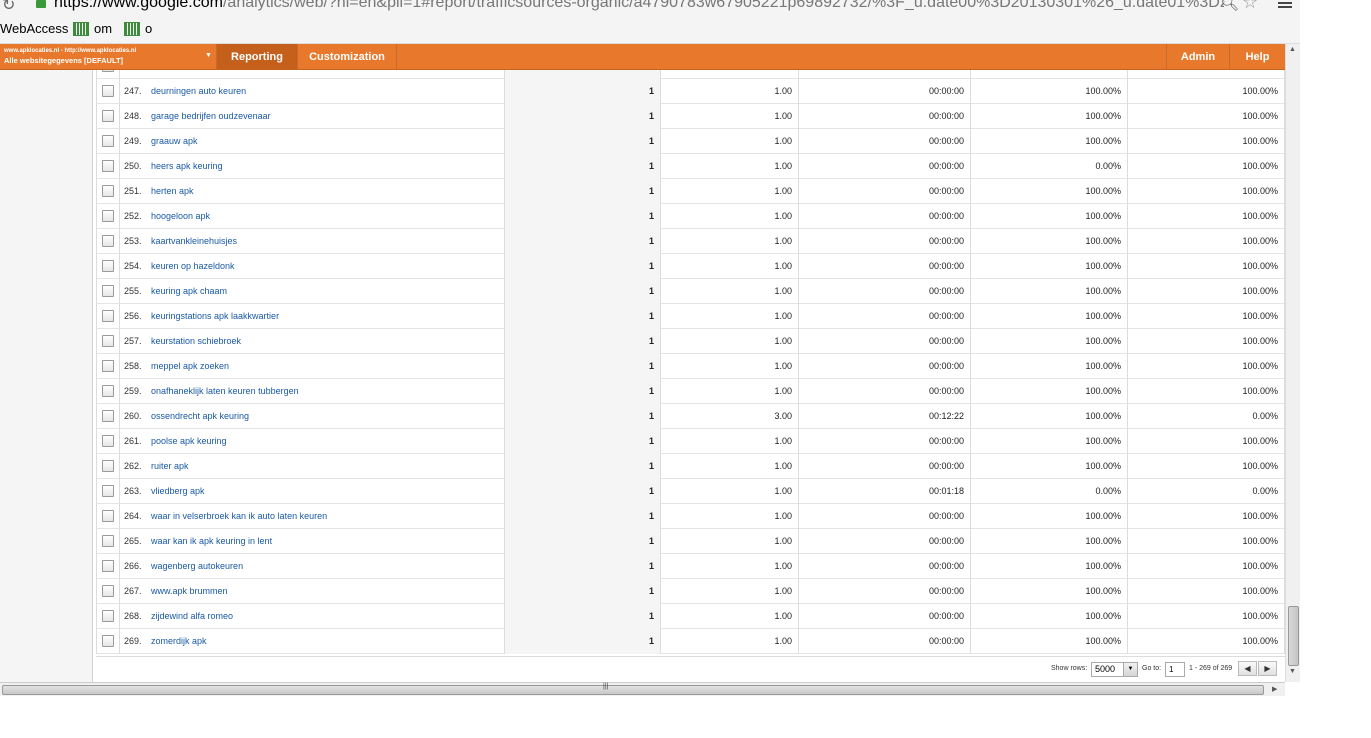 The height and width of the screenshot is (738, 1371). What do you see at coordinates (690, 74) in the screenshot?
I see `table-row` at bounding box center [690, 74].